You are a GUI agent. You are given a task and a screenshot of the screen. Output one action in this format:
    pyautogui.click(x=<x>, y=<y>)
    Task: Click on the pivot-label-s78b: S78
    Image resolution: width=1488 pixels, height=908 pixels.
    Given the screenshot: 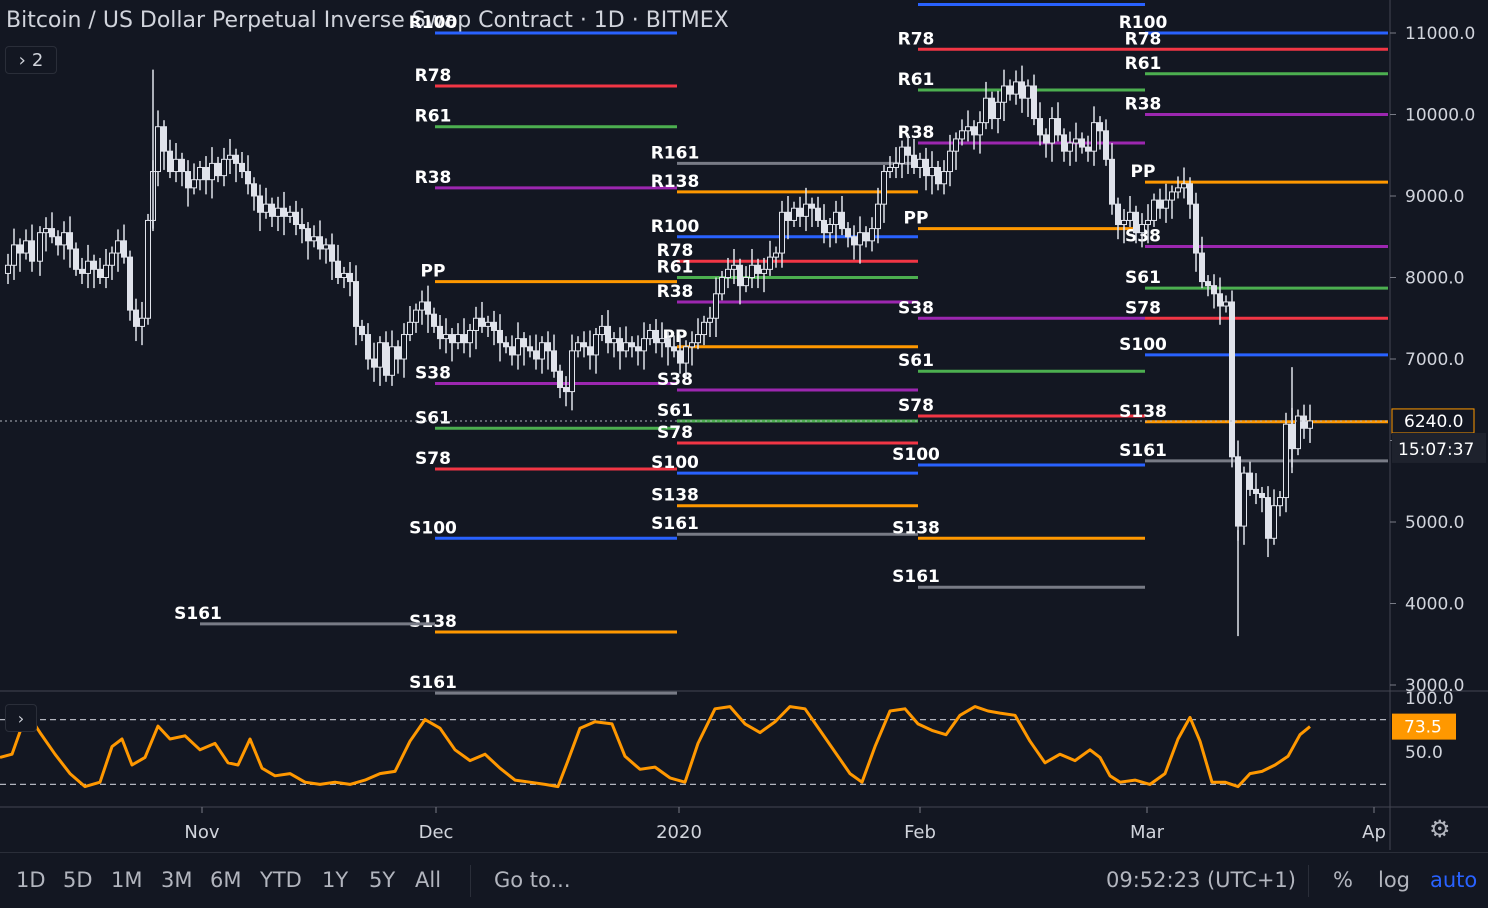 What is the action you would take?
    pyautogui.click(x=675, y=433)
    